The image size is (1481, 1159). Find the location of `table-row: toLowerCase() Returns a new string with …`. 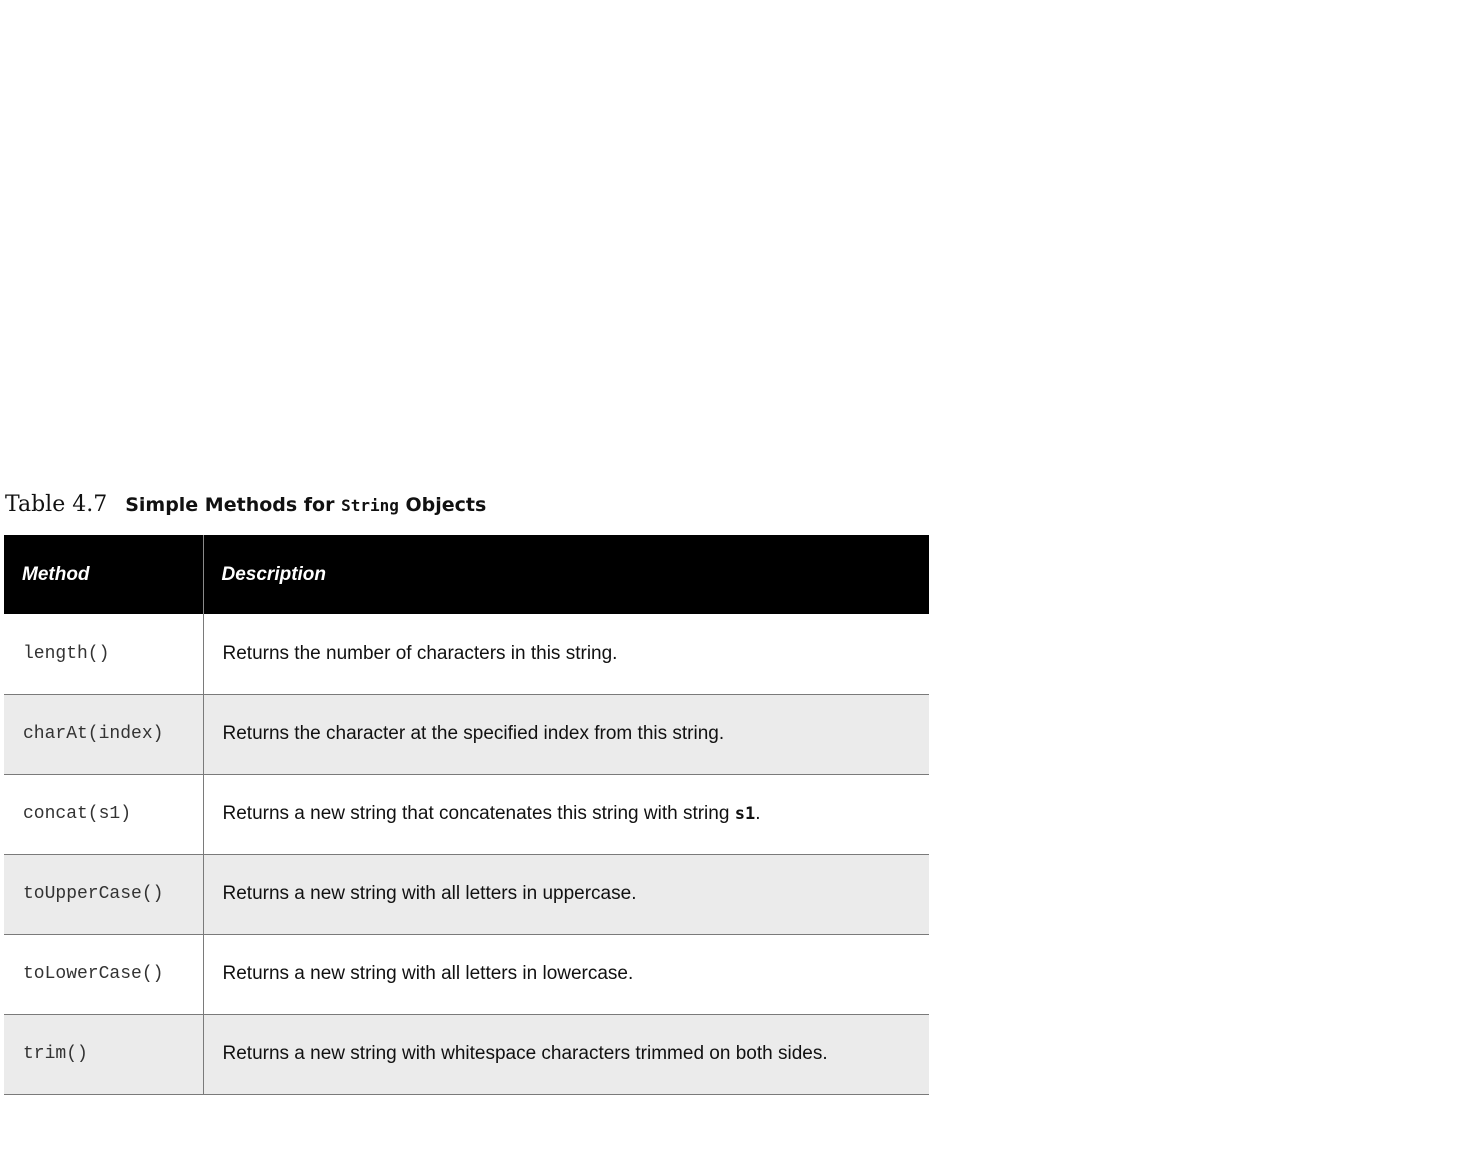

table-row: toLowerCase() Returns a new string with … is located at coordinates (466, 974).